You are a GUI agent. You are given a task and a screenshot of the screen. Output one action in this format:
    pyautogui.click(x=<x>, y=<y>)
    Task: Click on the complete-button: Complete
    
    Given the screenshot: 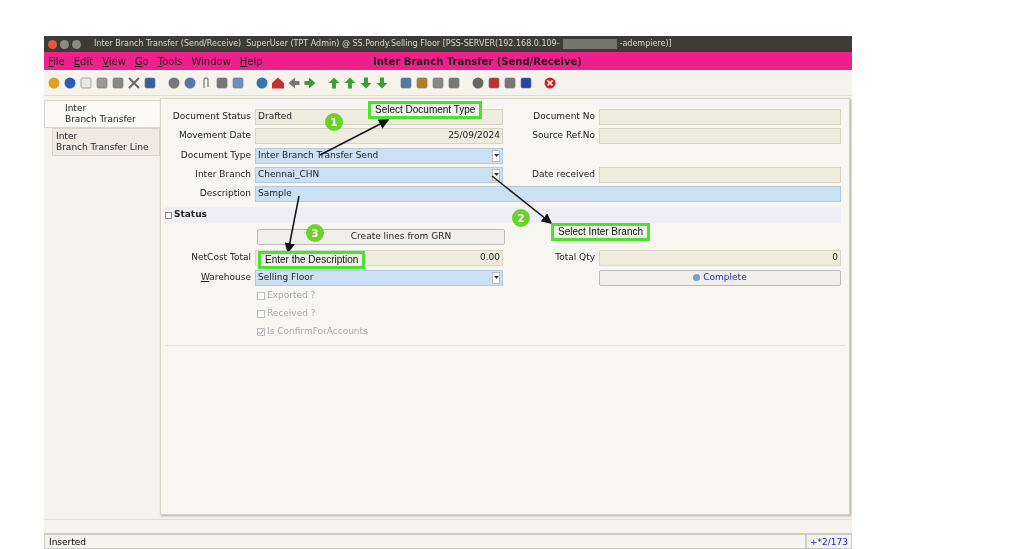 What is the action you would take?
    pyautogui.click(x=720, y=277)
    